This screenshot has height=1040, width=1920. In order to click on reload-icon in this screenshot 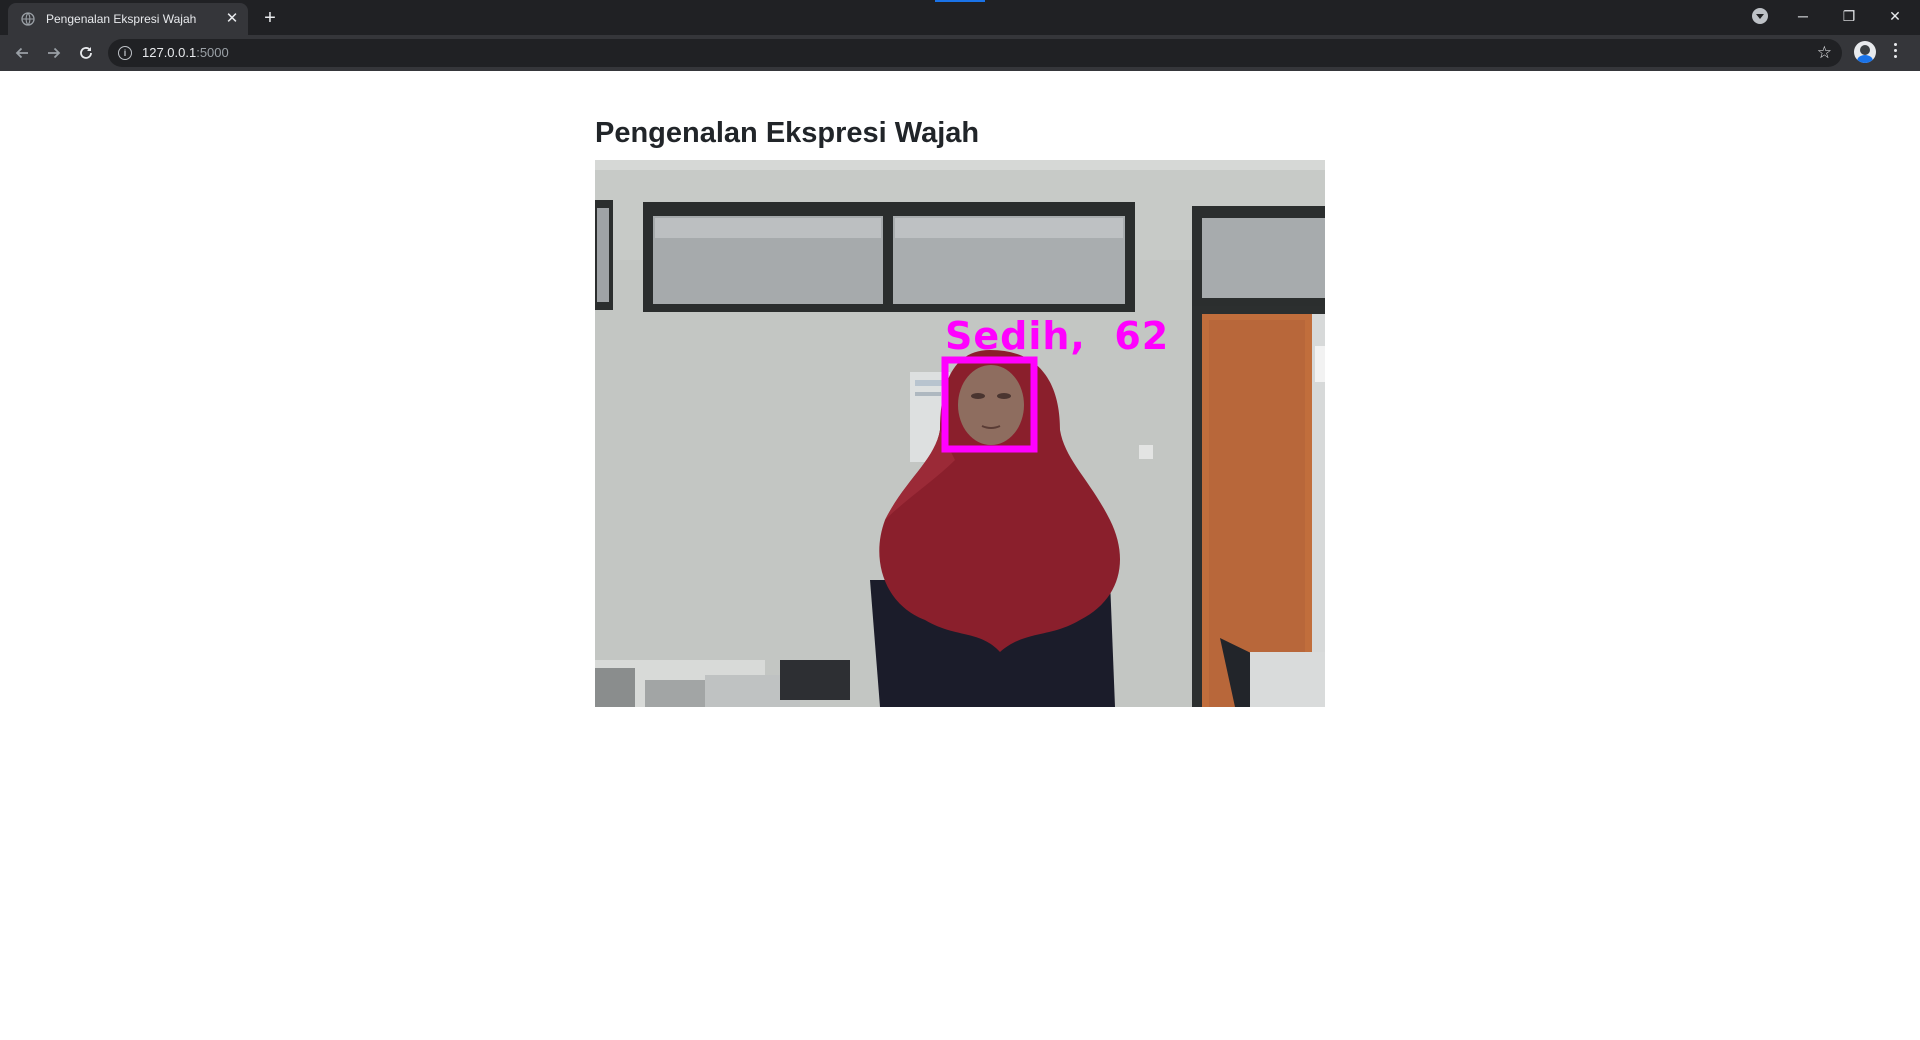, I will do `click(86, 53)`.